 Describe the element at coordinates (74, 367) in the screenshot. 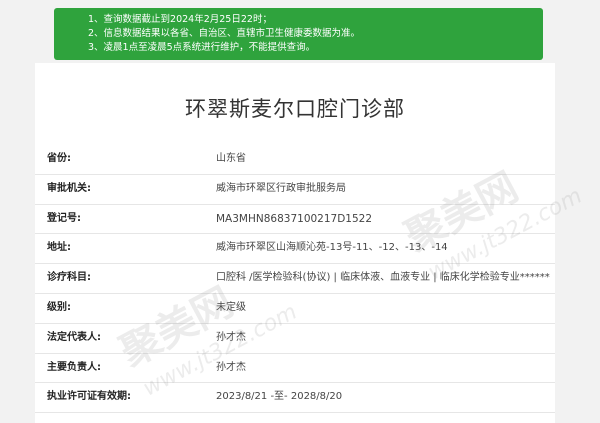

I see `row-label: 主要负责人:` at that location.